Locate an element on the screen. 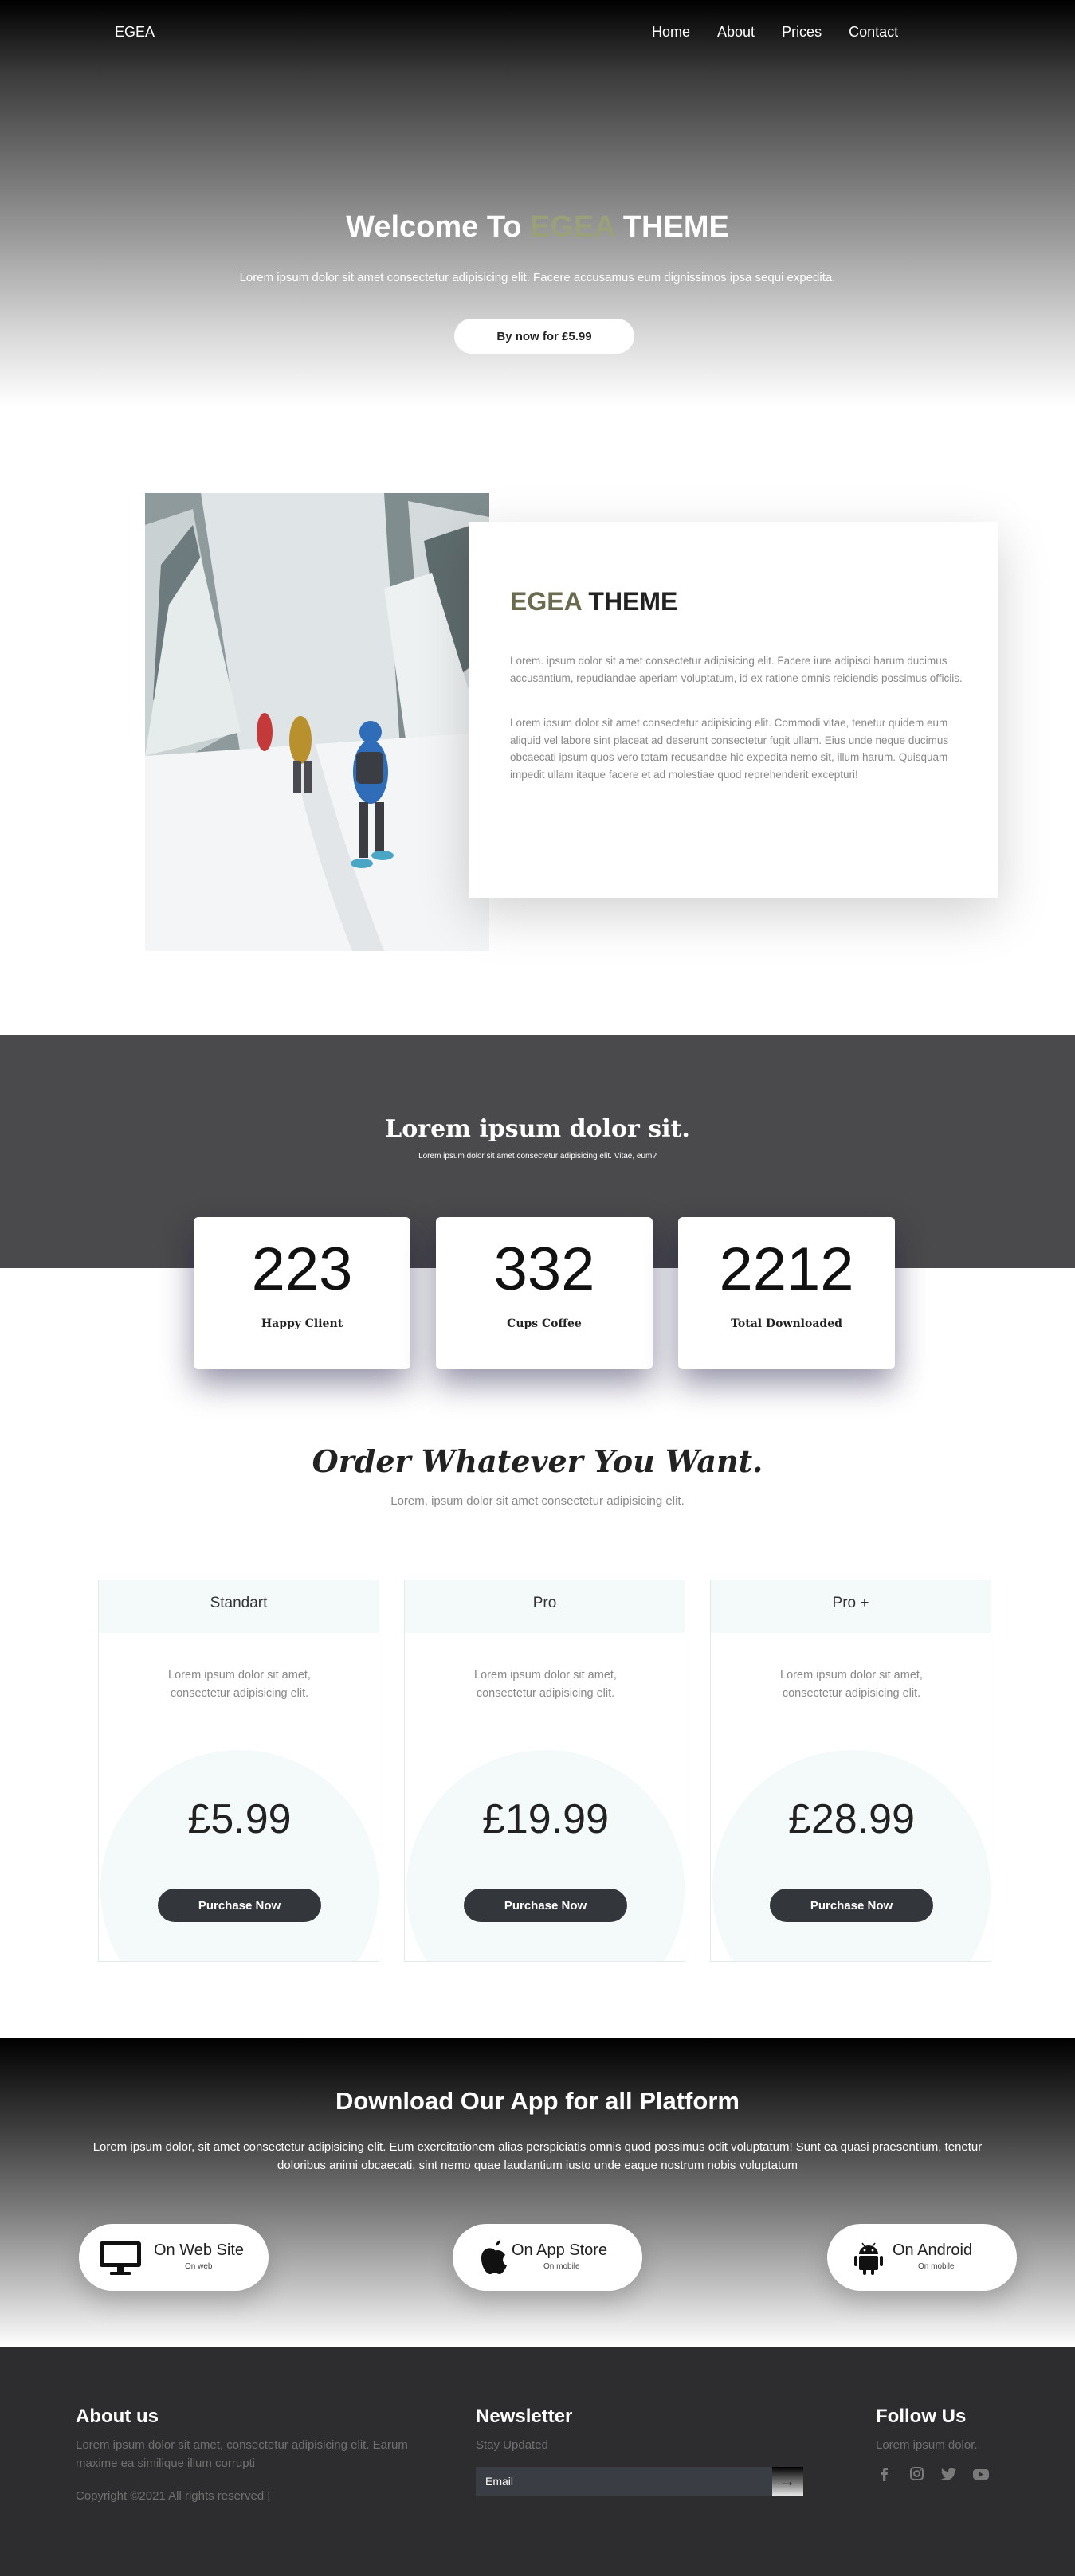  app-name: On App Store is located at coordinates (560, 2250).